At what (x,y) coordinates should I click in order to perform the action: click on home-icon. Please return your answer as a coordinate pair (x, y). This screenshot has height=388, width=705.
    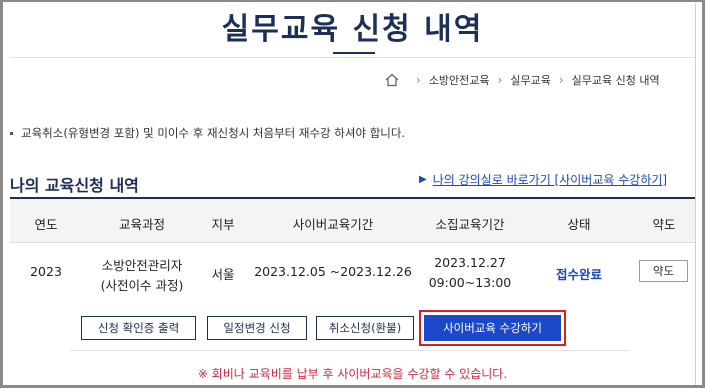
    Looking at the image, I should click on (392, 80).